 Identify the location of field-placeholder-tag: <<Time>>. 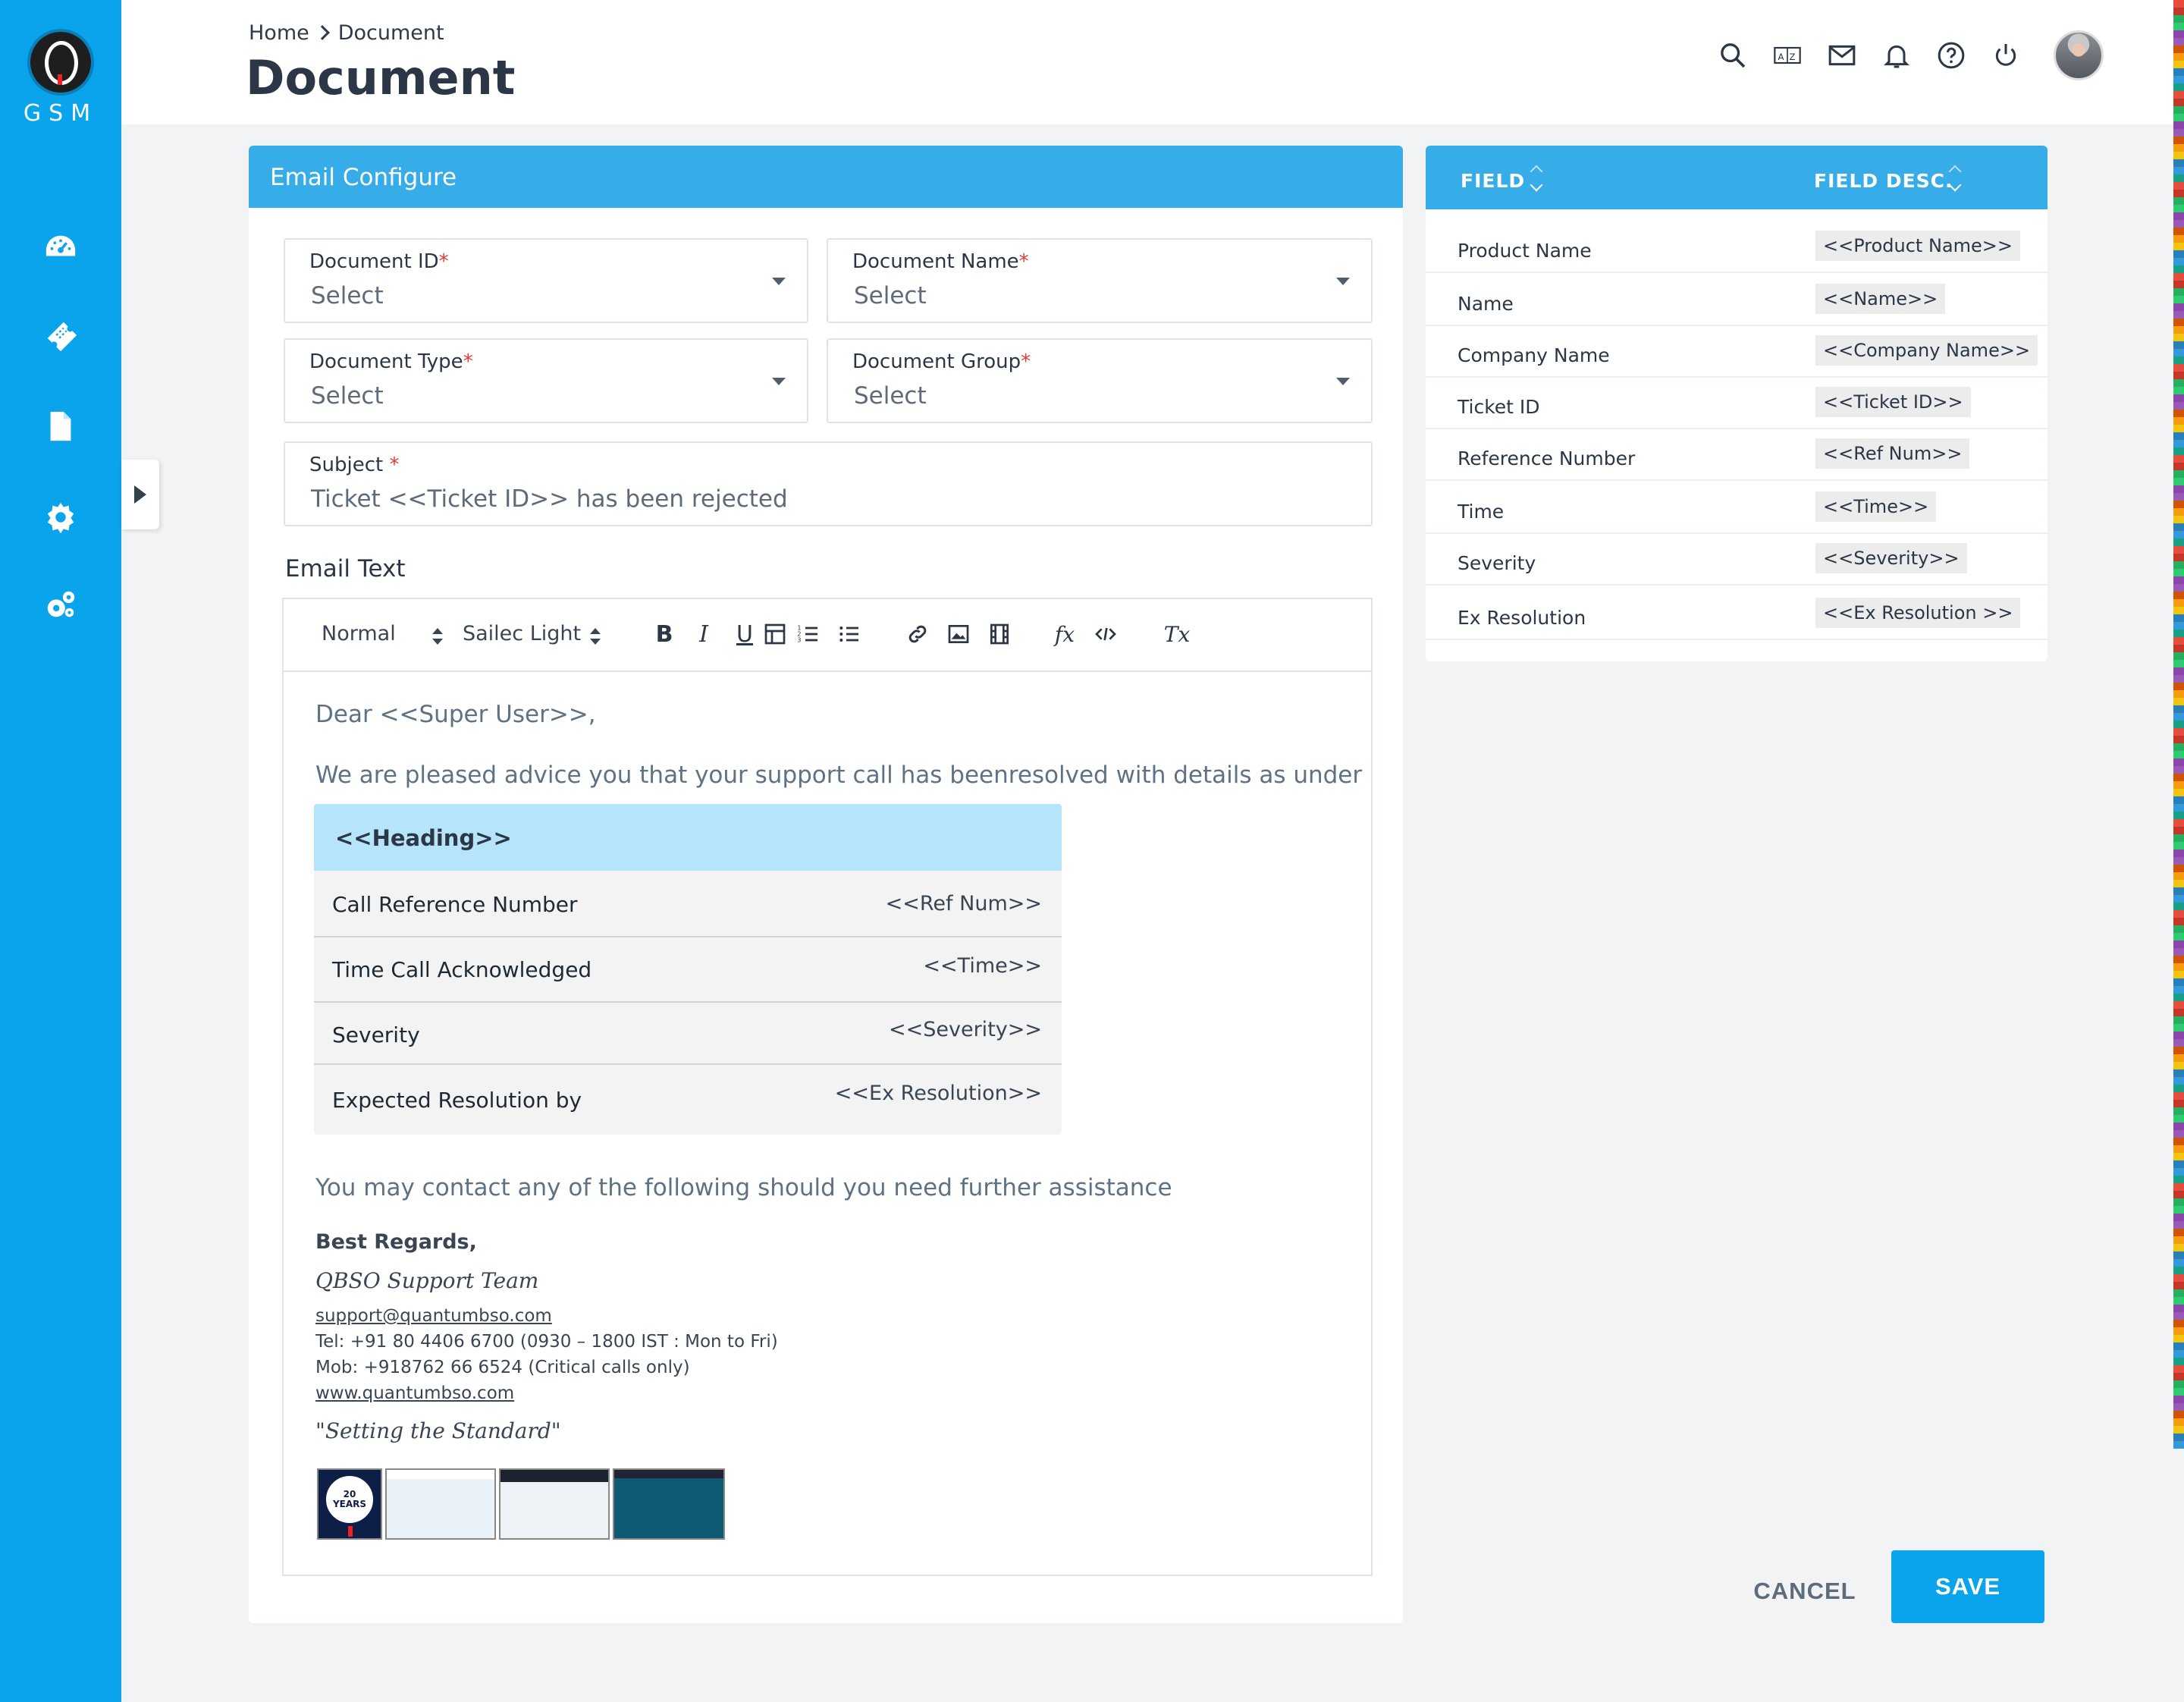
(1876, 506).